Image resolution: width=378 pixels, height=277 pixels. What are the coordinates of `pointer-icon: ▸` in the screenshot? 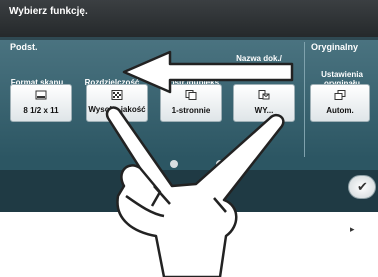 It's located at (352, 229).